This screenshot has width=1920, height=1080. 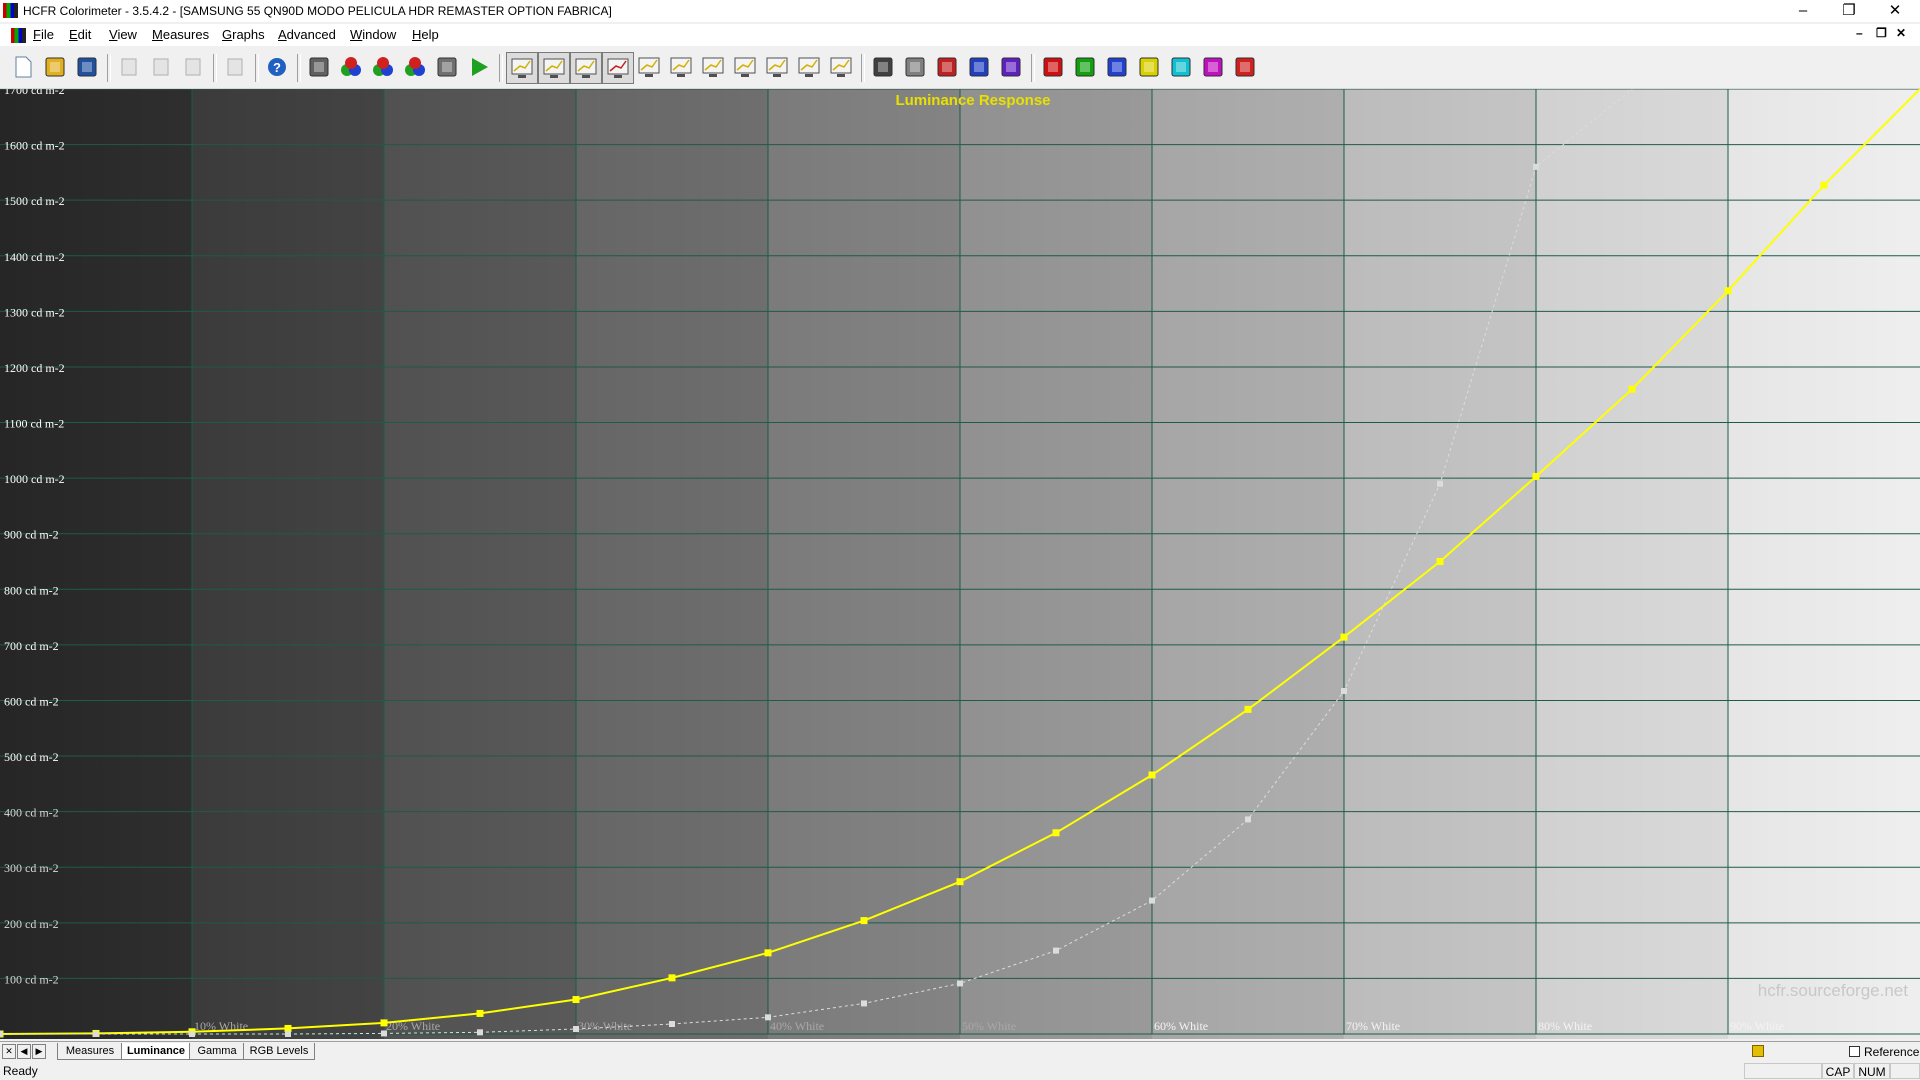 What do you see at coordinates (1118, 68) in the screenshot?
I see `blue-sat-button` at bounding box center [1118, 68].